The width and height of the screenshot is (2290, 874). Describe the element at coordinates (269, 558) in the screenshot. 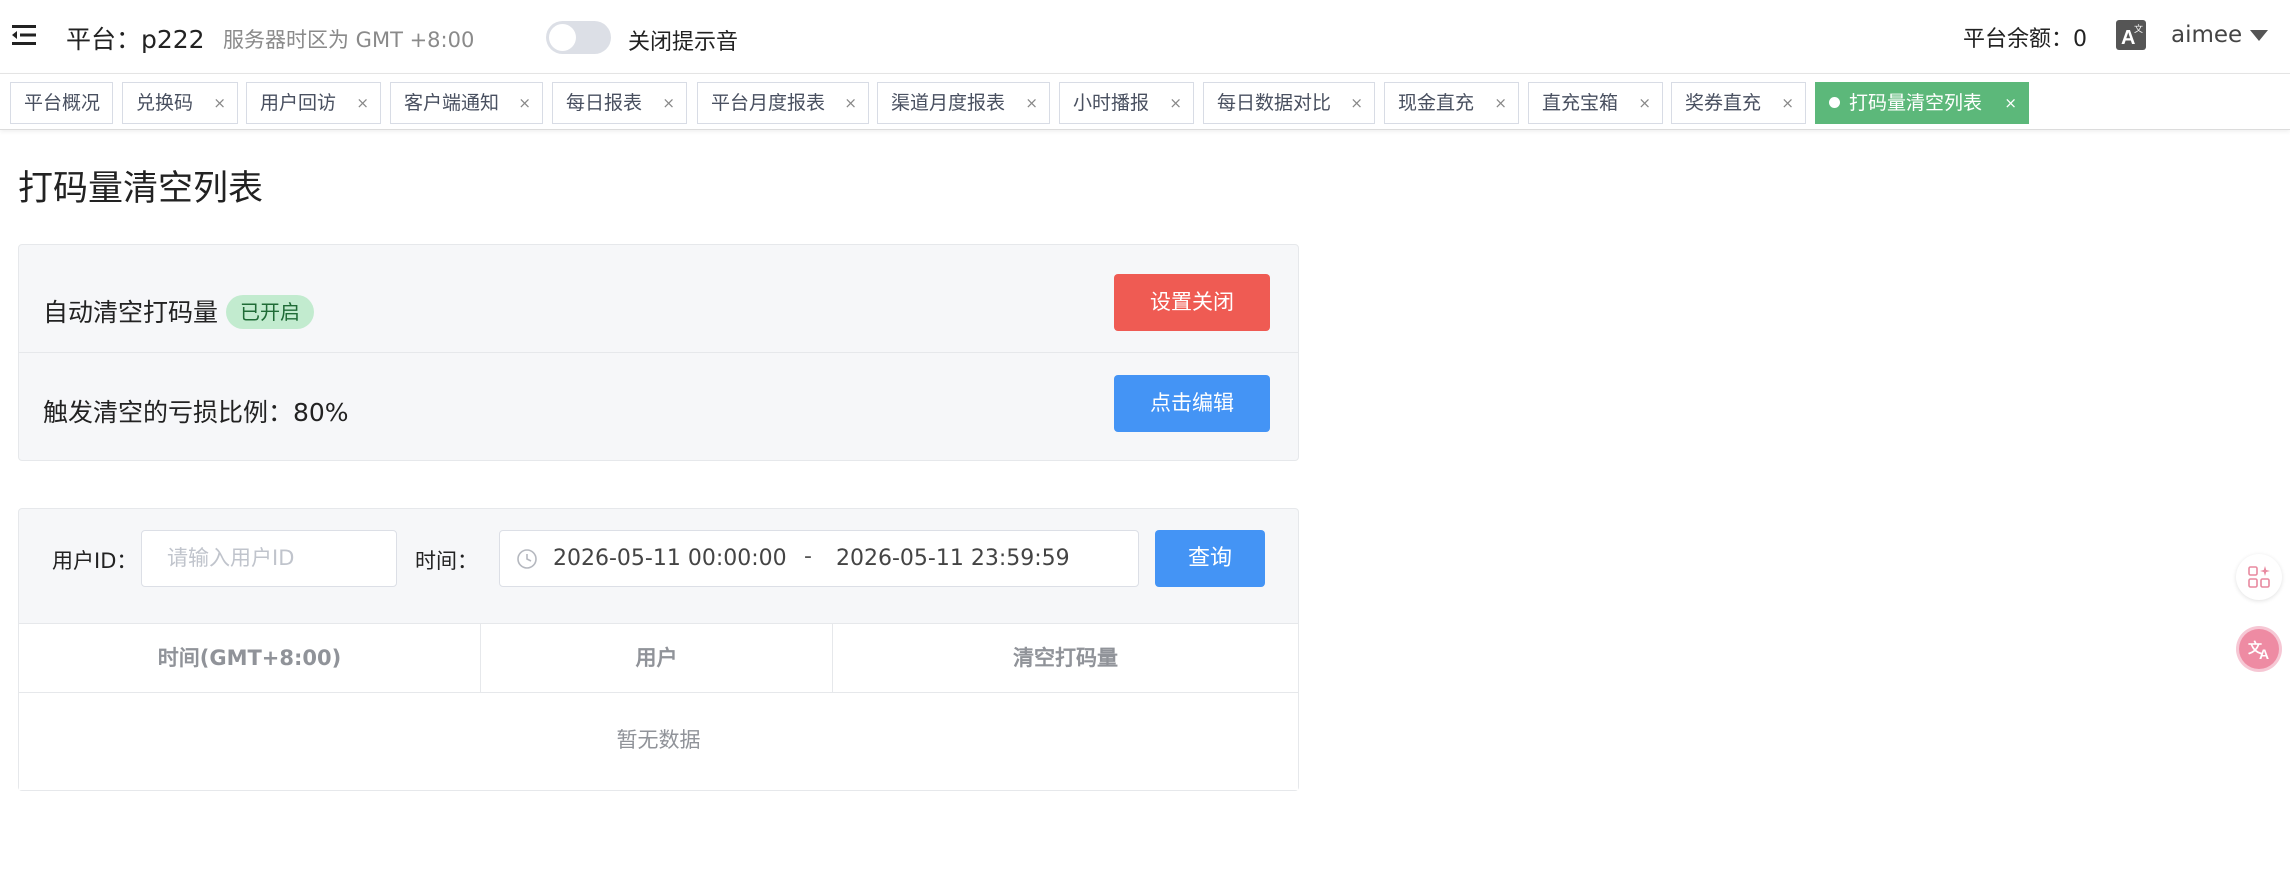

I see `user-id-input: 请输入用户ID` at that location.